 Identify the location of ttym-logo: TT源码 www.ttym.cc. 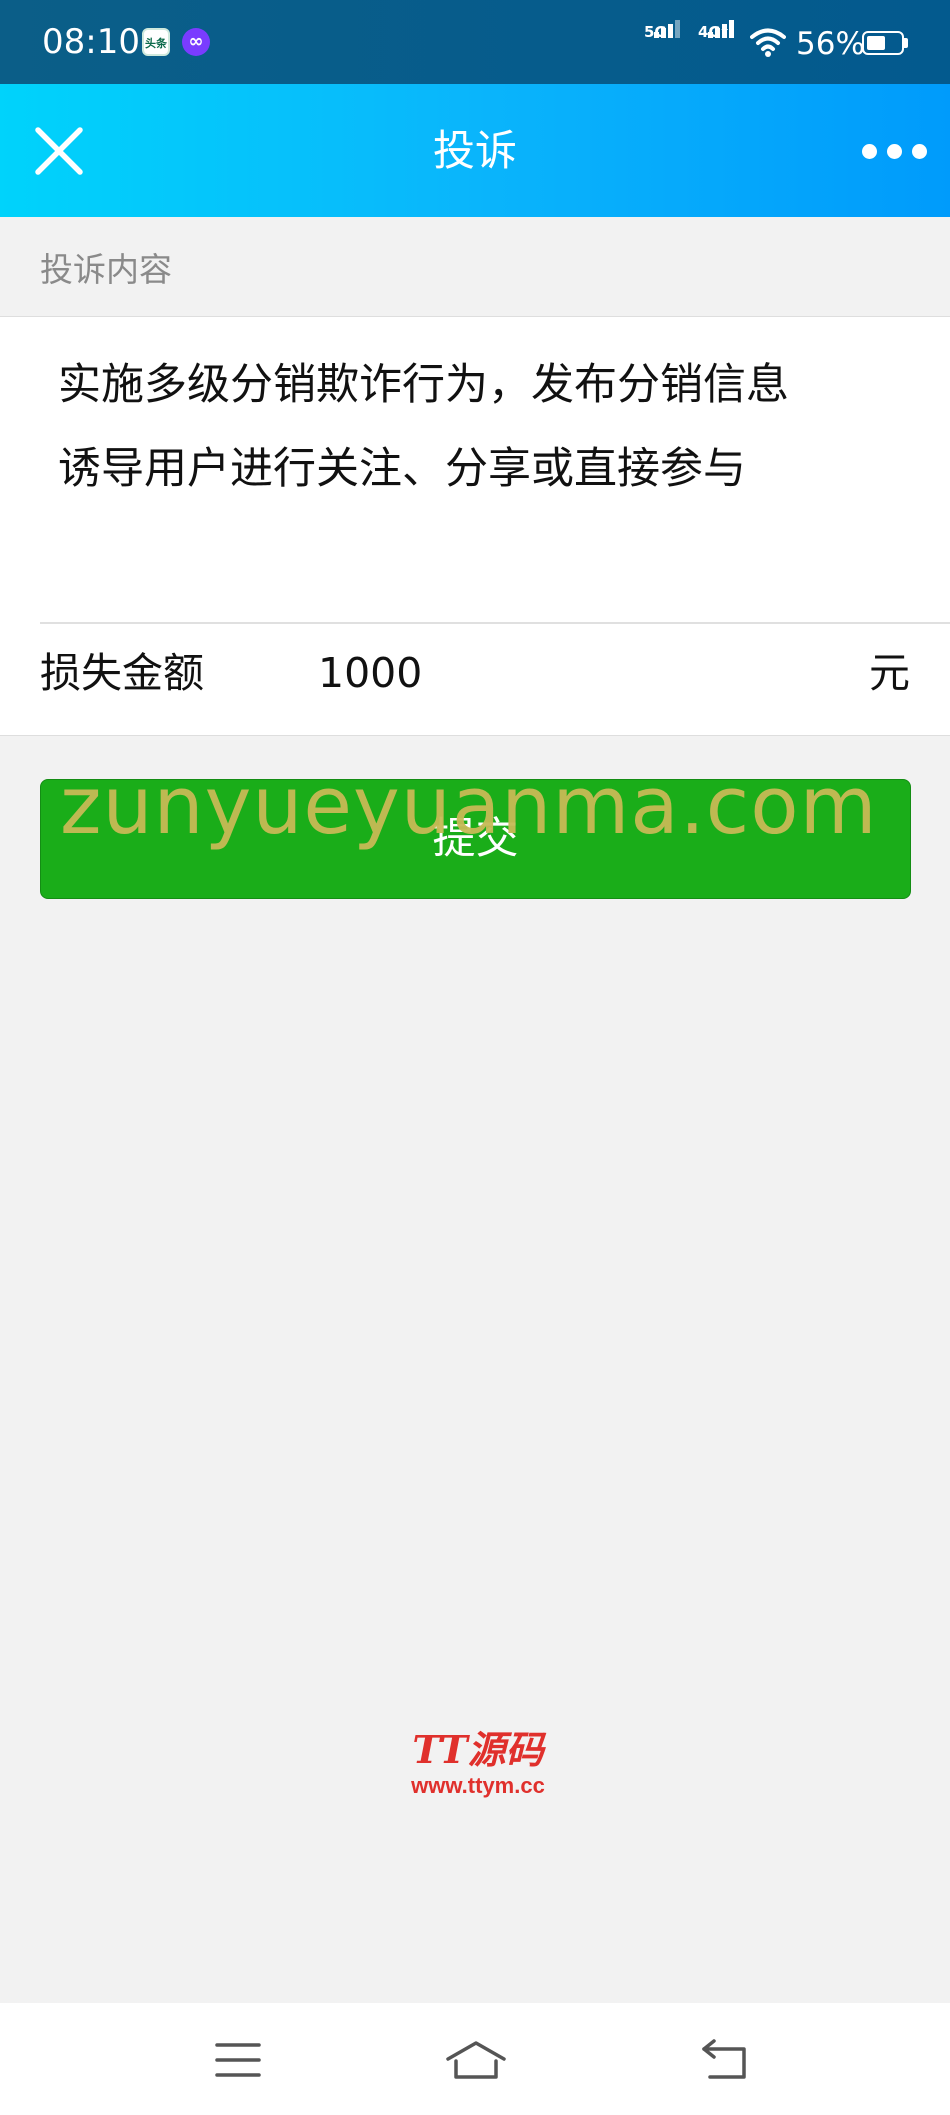
(478, 1764).